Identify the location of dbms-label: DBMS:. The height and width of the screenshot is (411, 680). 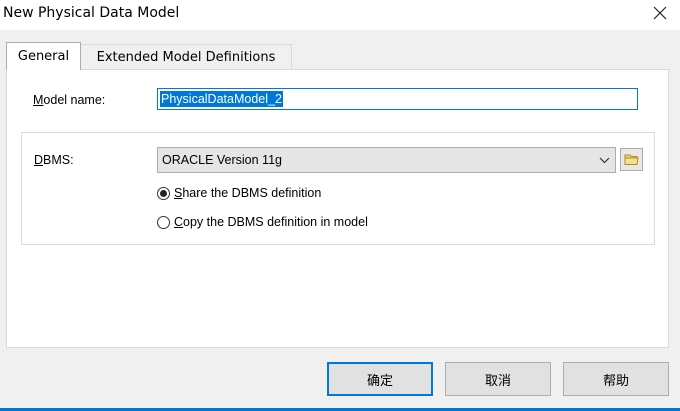
(54, 160).